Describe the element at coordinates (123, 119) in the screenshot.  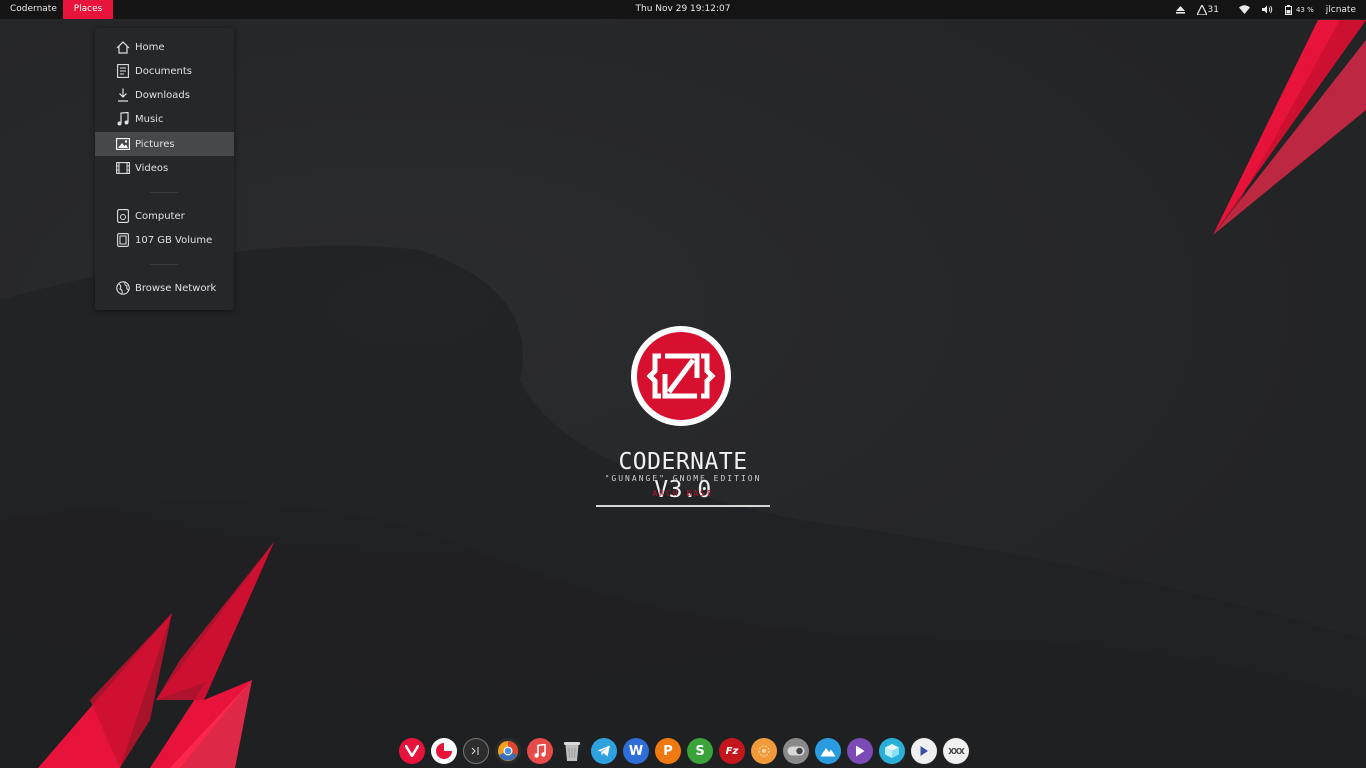
I see `music-icon` at that location.